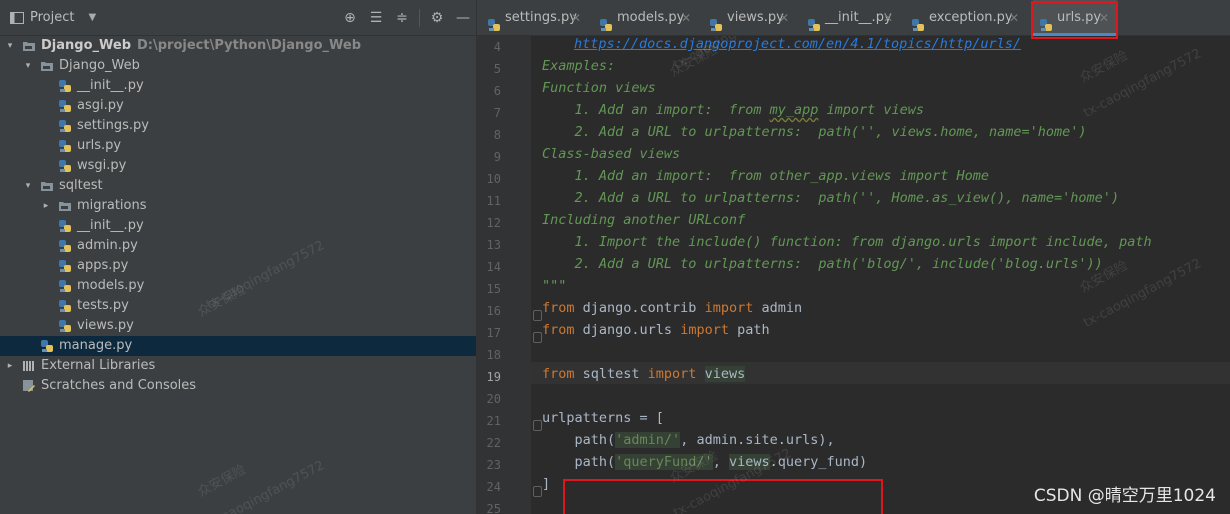 Image resolution: width=1230 pixels, height=514 pixels. I want to click on tree-item-text: Scratches and Consoles, so click(119, 385).